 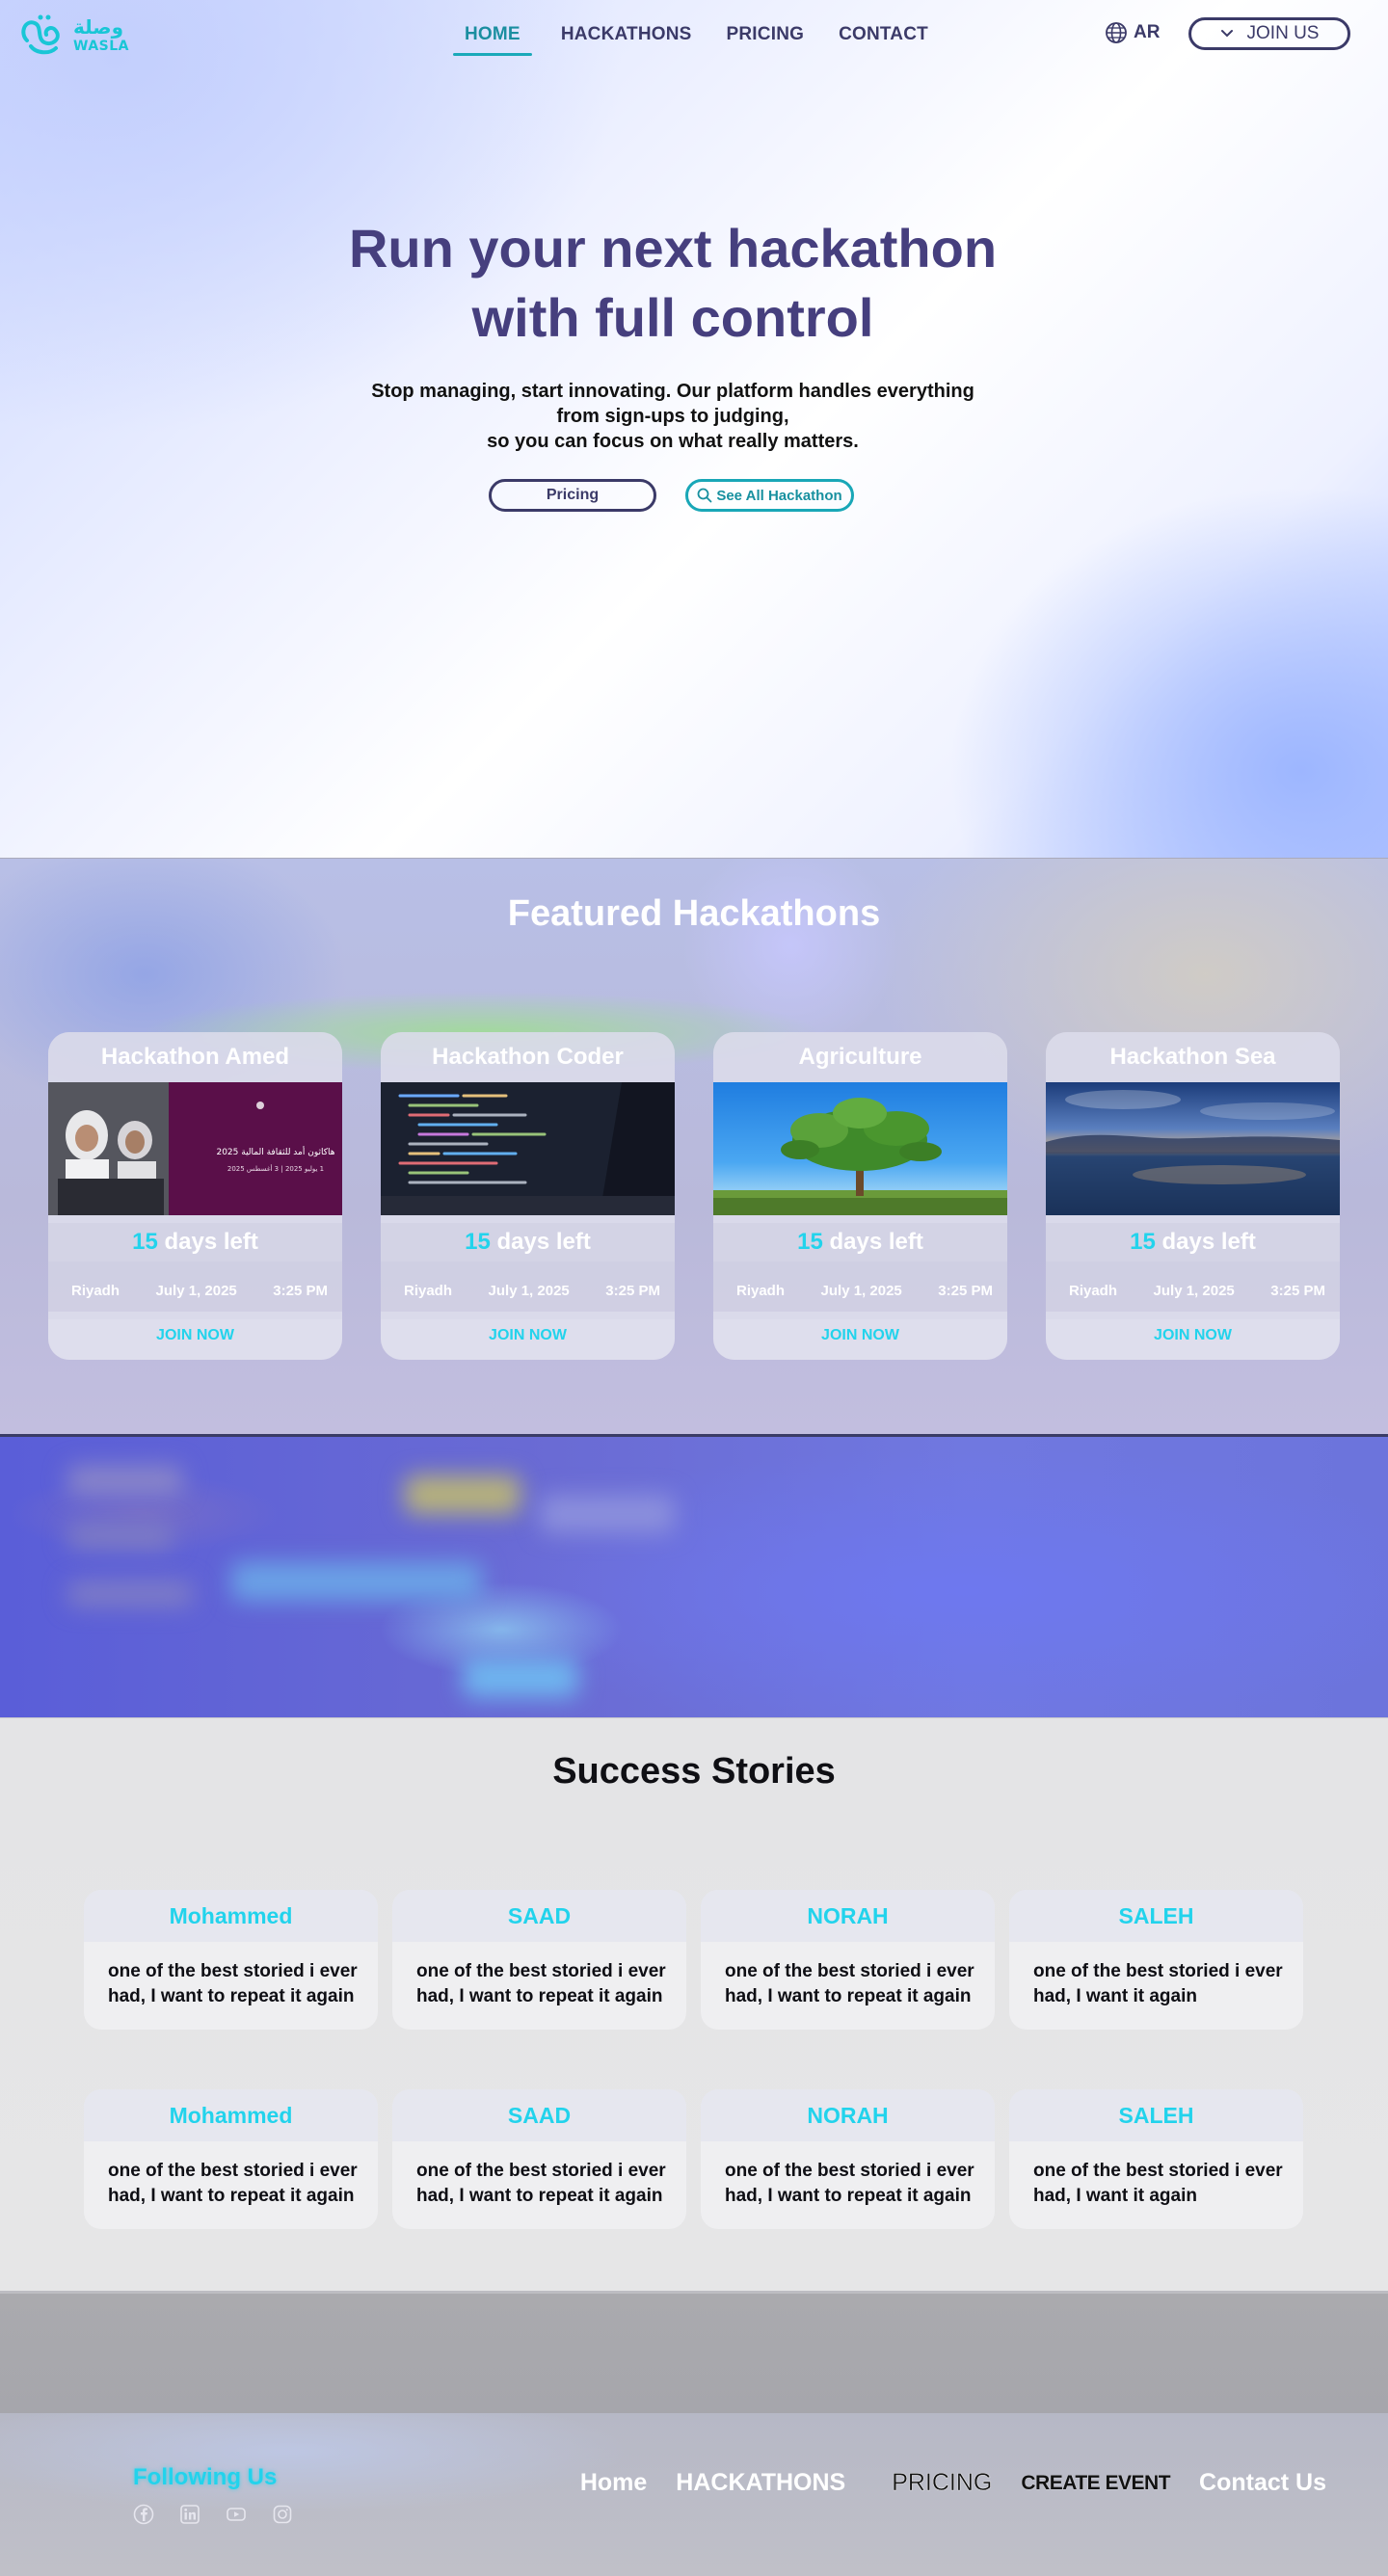 What do you see at coordinates (704, 496) in the screenshot?
I see `search-icon` at bounding box center [704, 496].